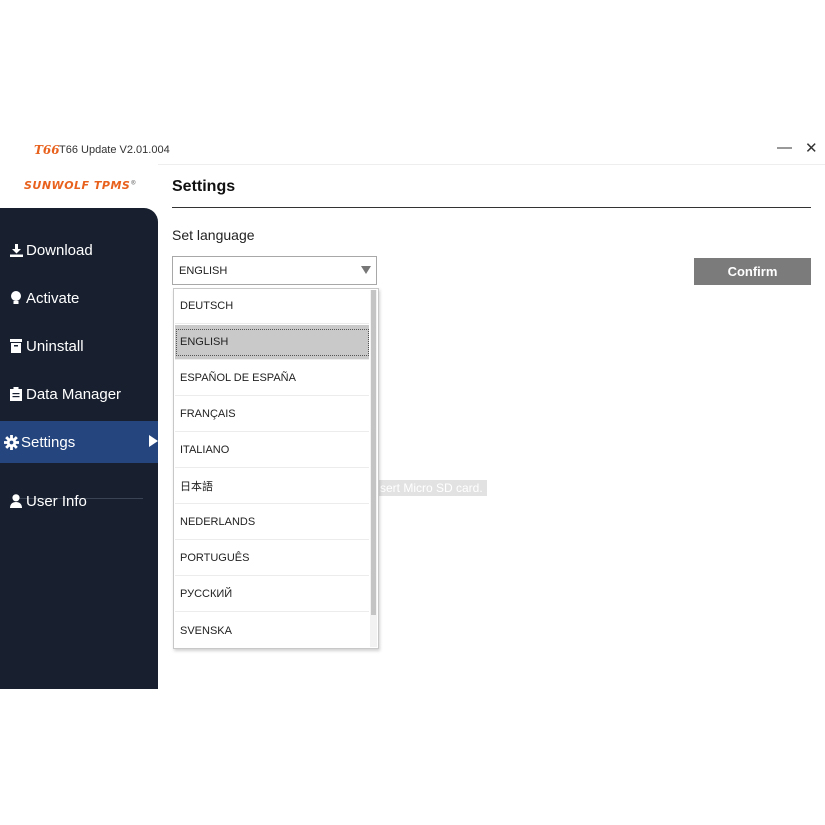 The width and height of the screenshot is (825, 825). Describe the element at coordinates (79, 442) in the screenshot. I see `sidebar-item-settings: Settings` at that location.